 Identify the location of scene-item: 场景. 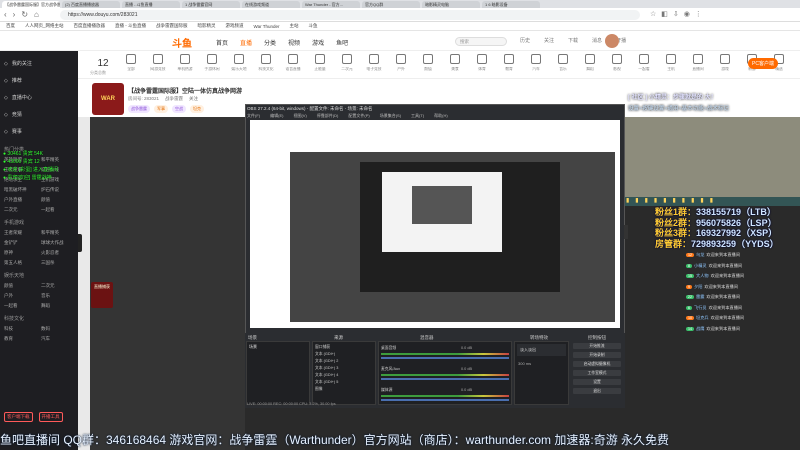
(278, 347).